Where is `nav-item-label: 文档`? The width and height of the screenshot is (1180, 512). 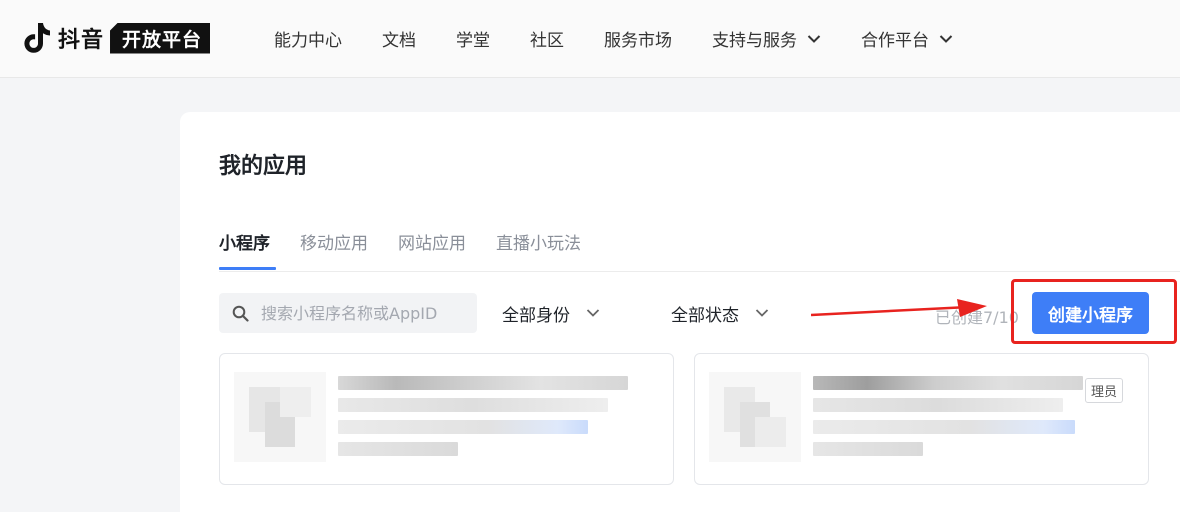 nav-item-label: 文档 is located at coordinates (399, 41).